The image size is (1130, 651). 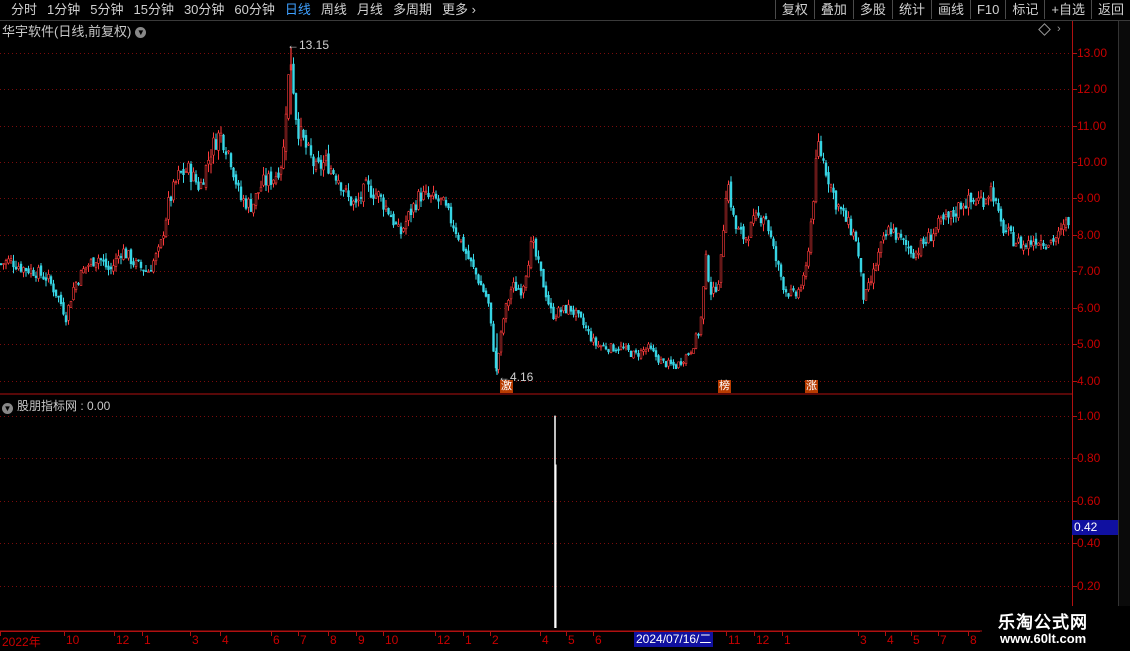 I want to click on indicator-tick-label: 0.20, so click(x=1089, y=585).